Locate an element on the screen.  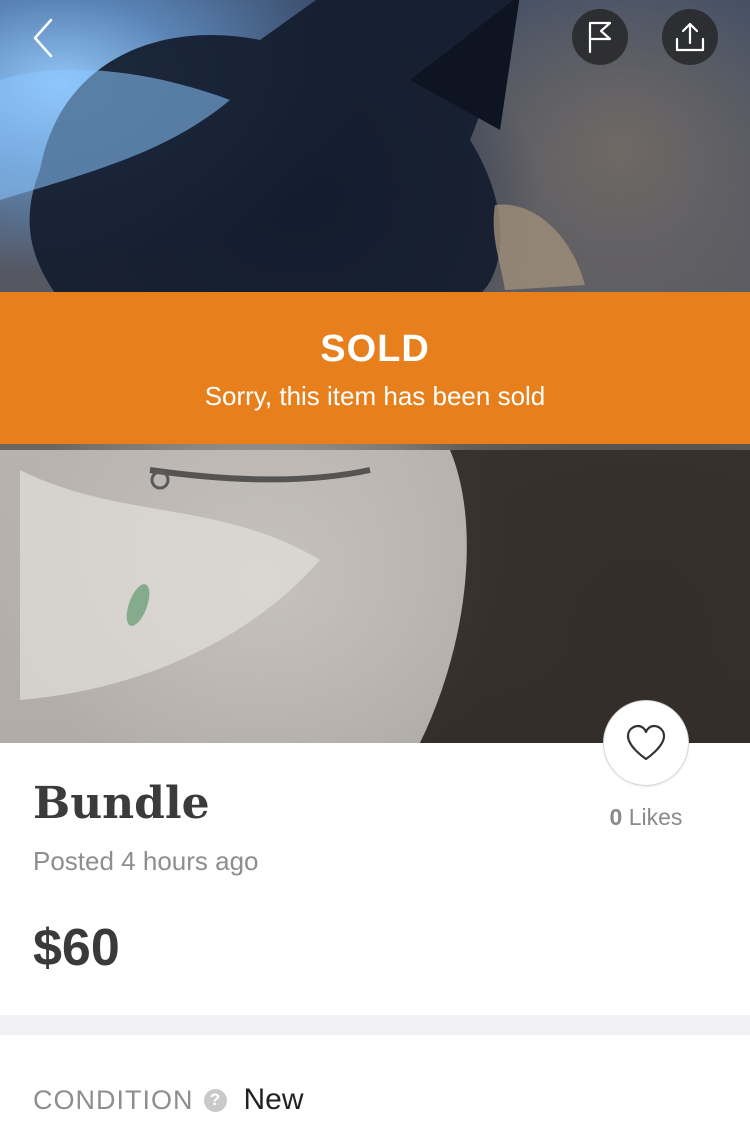
share-upload-icon is located at coordinates (690, 37).